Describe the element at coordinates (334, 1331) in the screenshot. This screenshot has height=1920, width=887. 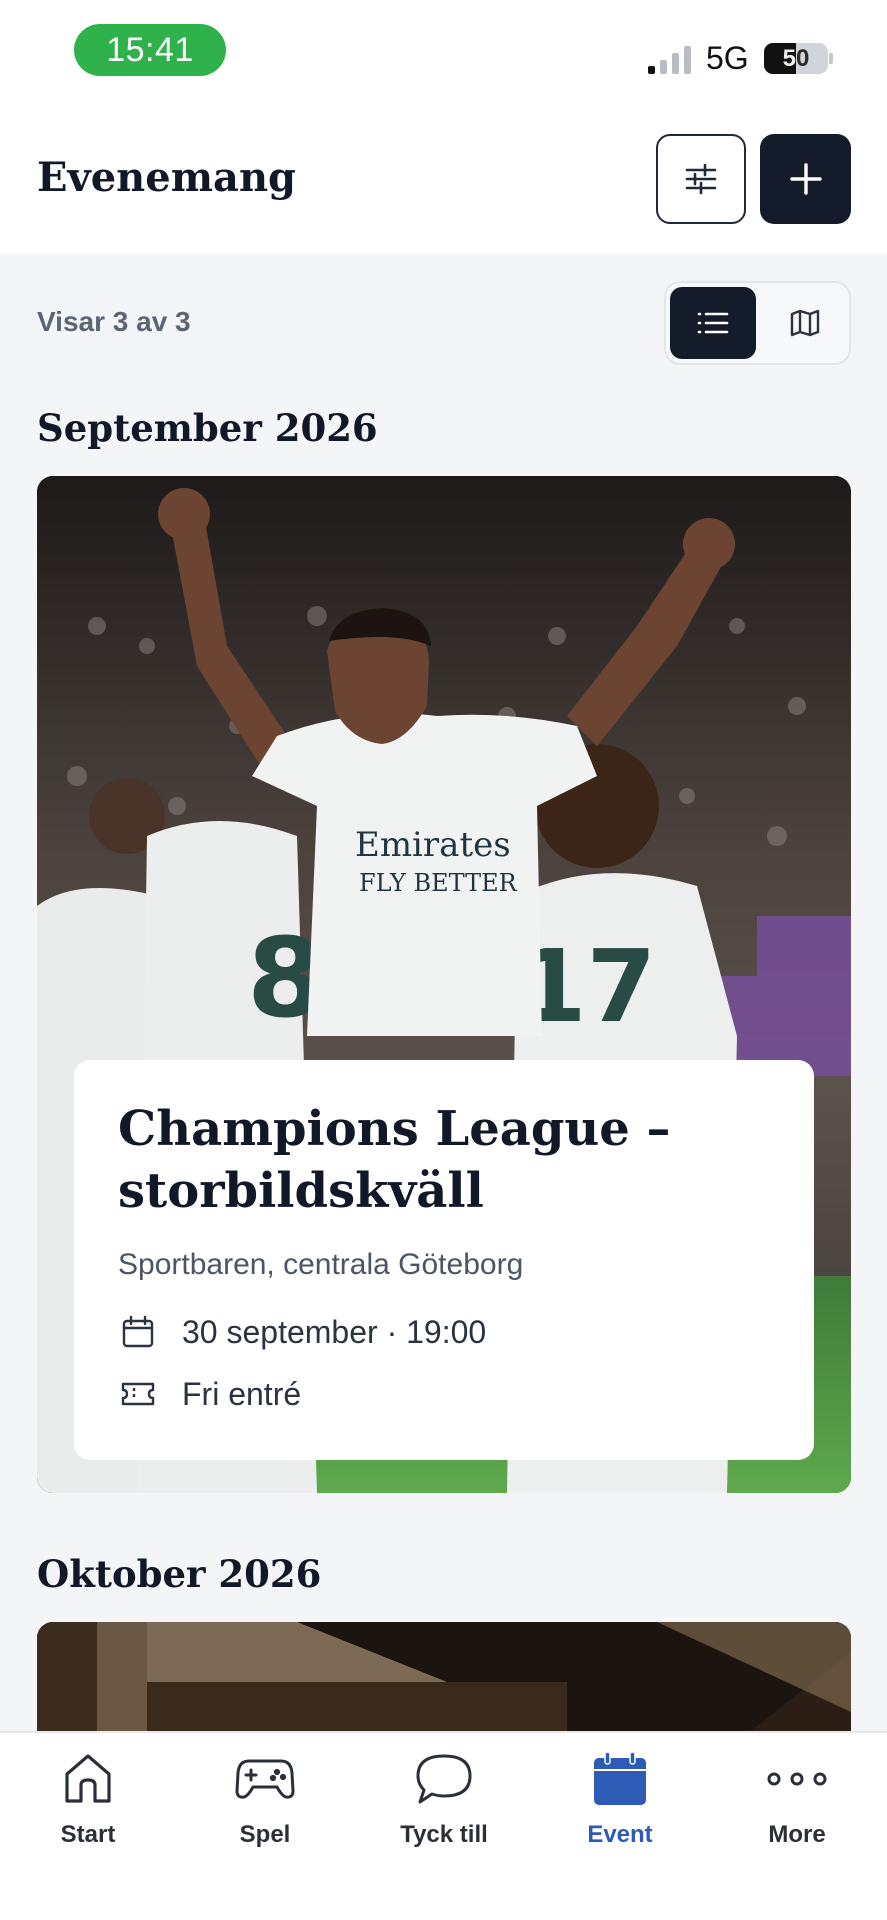
I see `event-datetime: 30 september · 19:00` at that location.